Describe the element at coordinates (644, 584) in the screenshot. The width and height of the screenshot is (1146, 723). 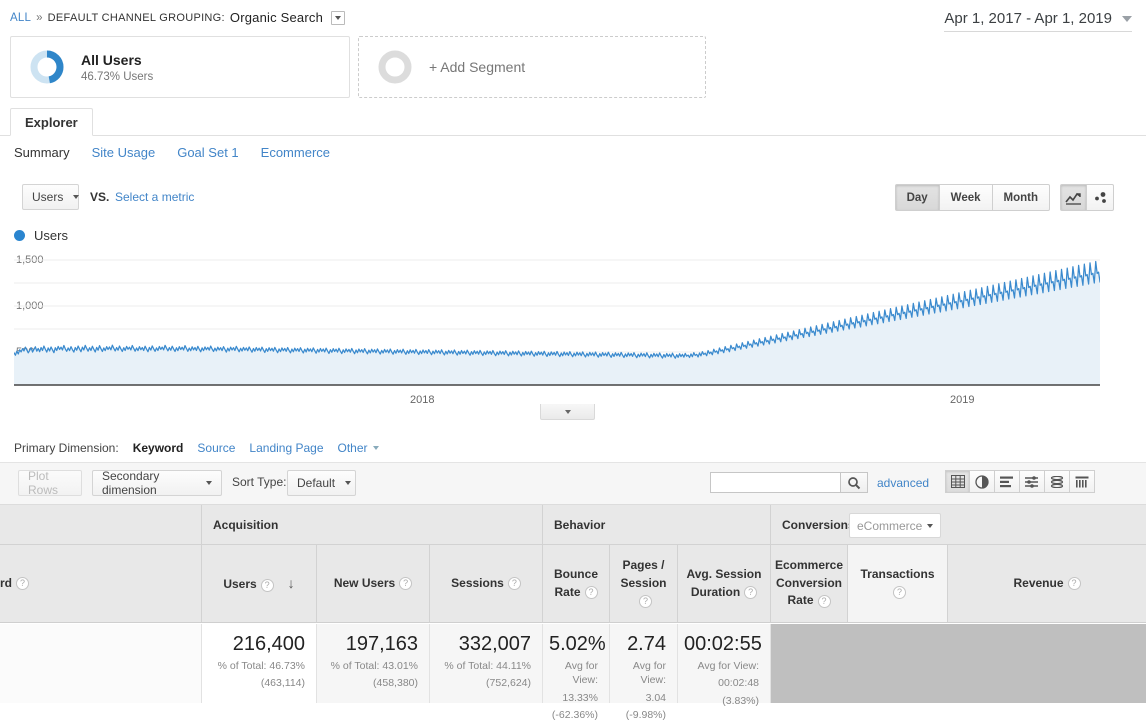
I see `column-header-pages-session: Pages / Session?` at that location.